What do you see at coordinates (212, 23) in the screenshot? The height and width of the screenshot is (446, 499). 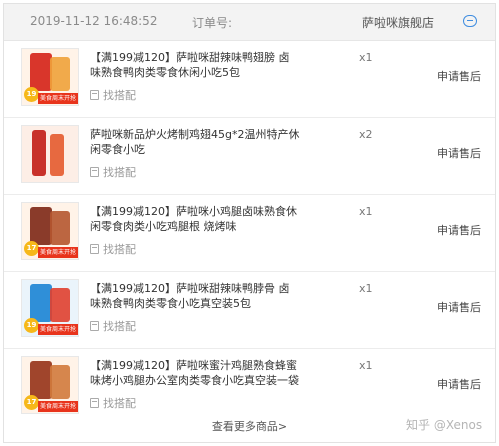 I see `order-number-label: 订单号:` at bounding box center [212, 23].